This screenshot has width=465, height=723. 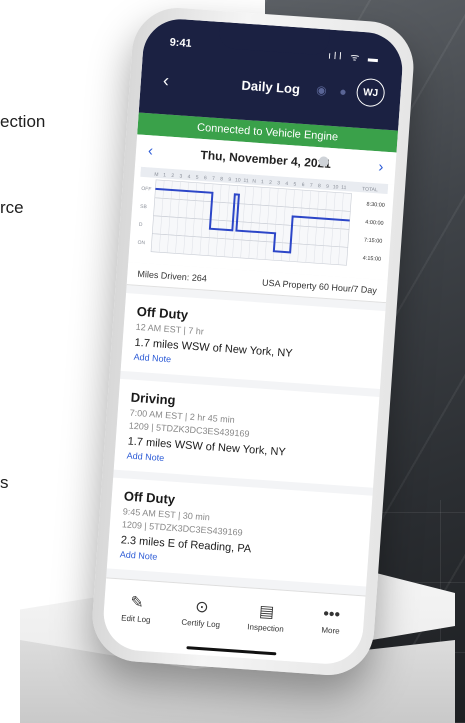 What do you see at coordinates (373, 241) in the screenshot?
I see `row-total: 7:15:00` at bounding box center [373, 241].